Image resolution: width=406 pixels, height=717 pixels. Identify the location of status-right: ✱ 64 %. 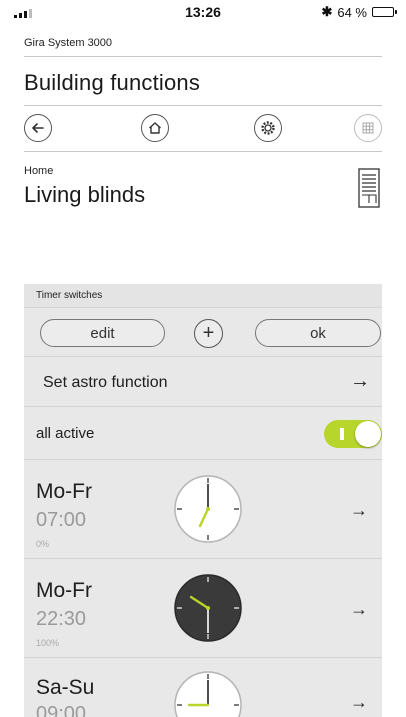
(359, 12).